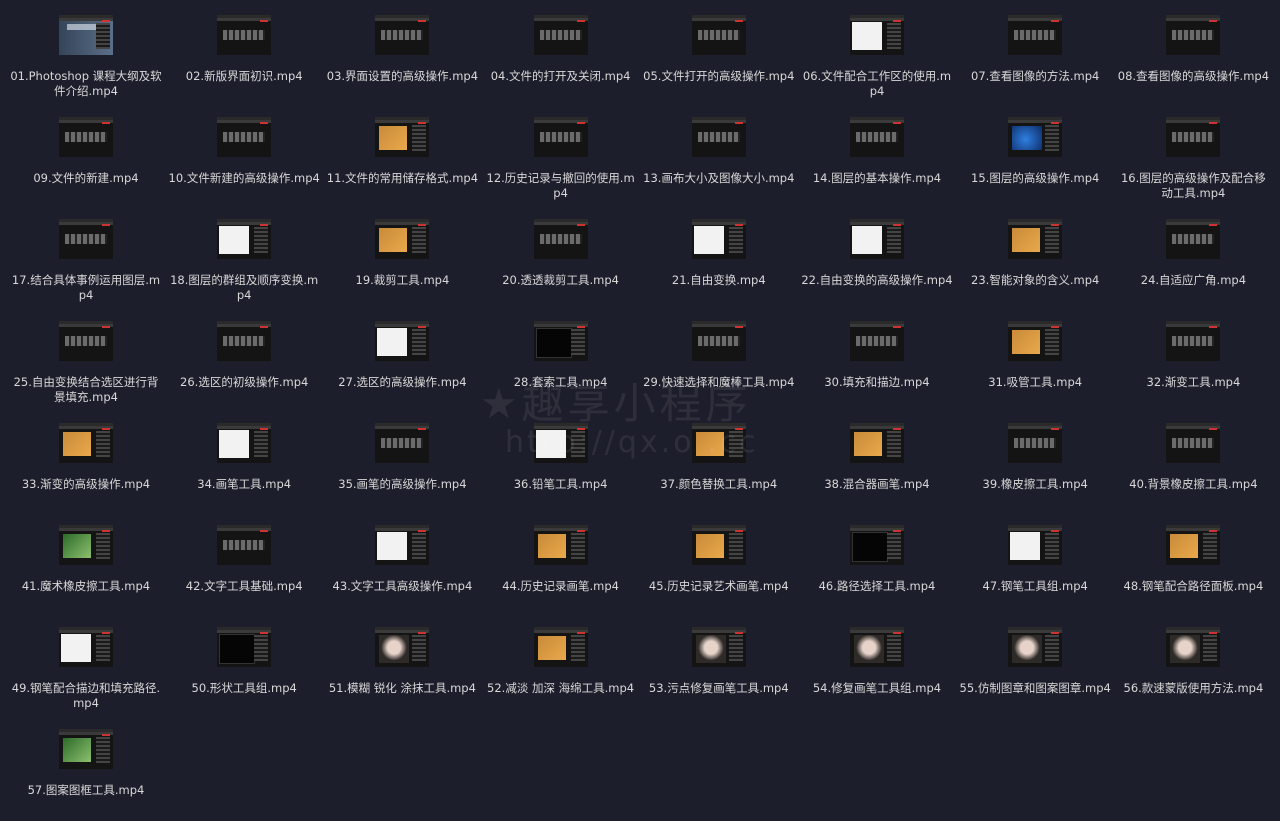  I want to click on file-item: 28.套索工具.mp4, so click(561, 348).